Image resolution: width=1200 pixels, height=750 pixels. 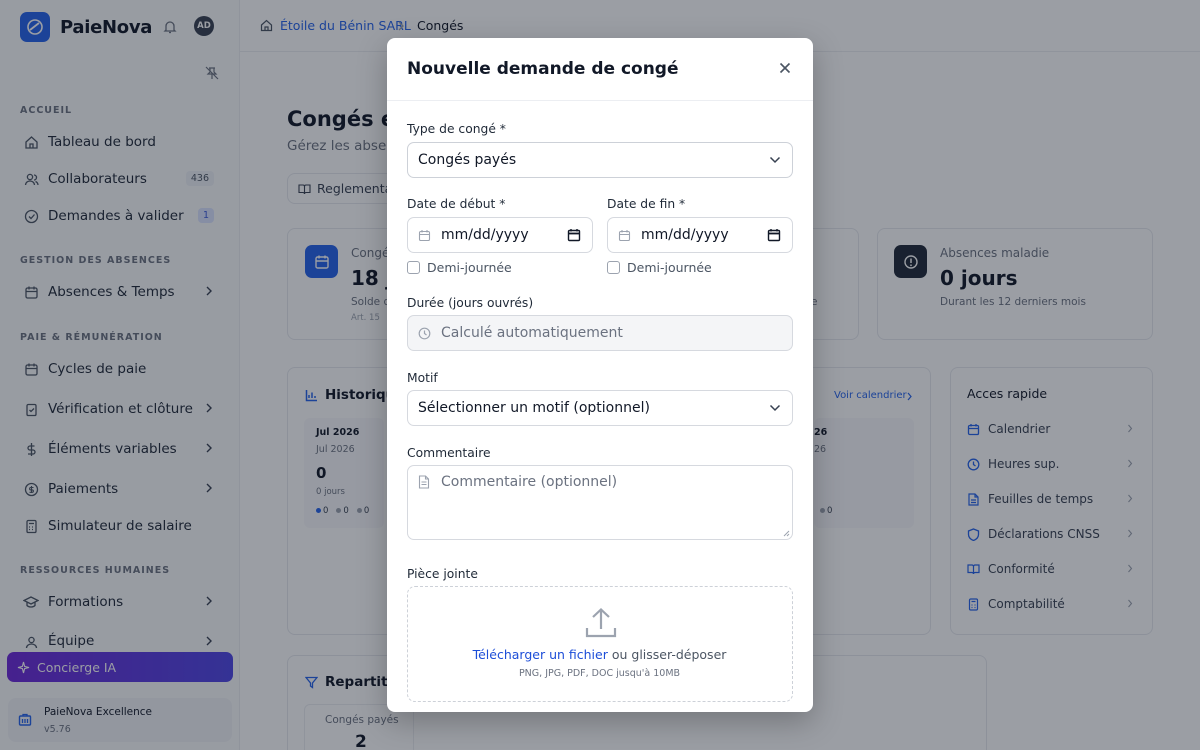 I want to click on duration-field: Calculé automatiquement, so click(x=600, y=333).